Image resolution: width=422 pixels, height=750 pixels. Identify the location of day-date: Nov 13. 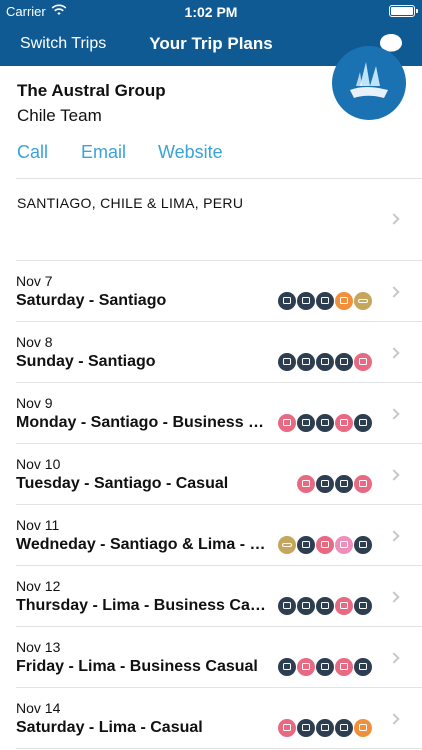
(38, 647).